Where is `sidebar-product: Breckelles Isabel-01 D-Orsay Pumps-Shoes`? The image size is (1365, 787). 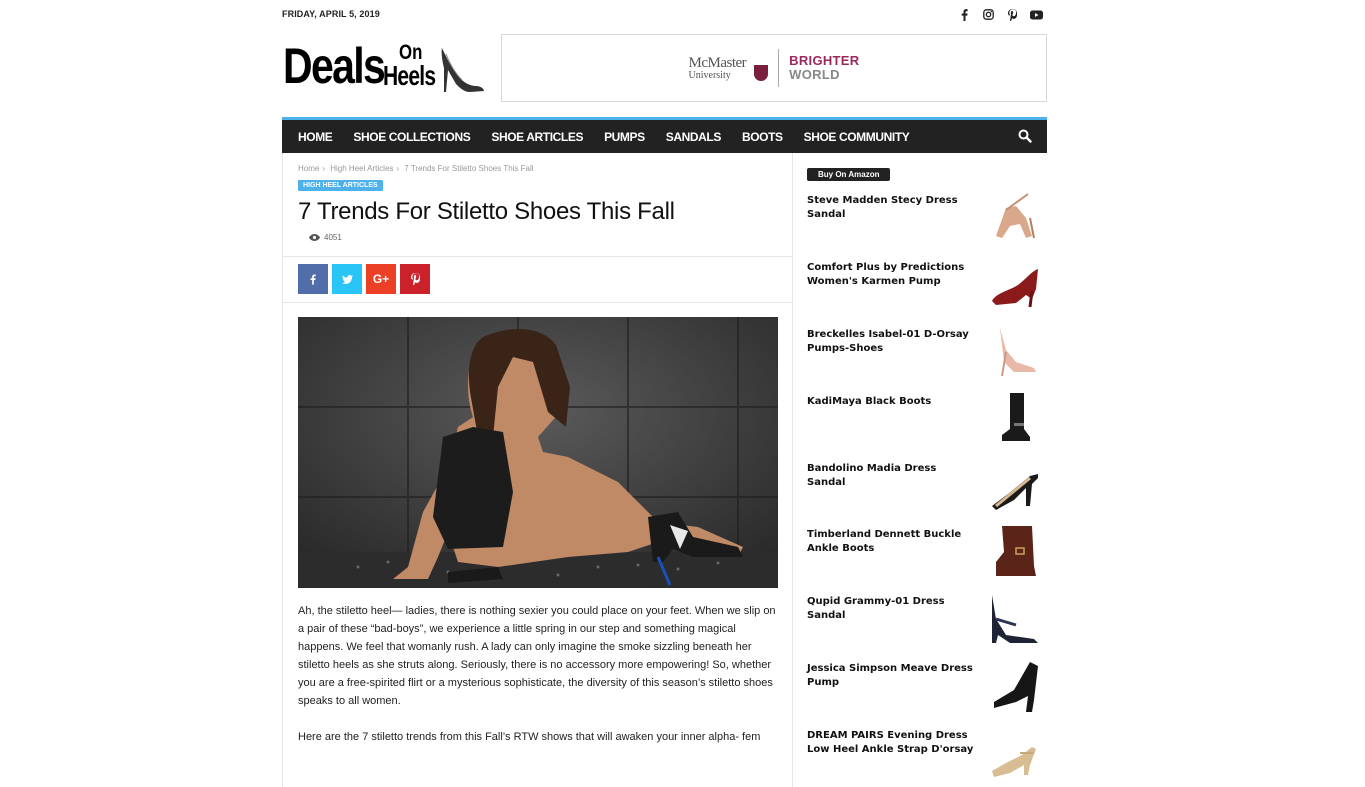
sidebar-product: Breckelles Isabel-01 D-Orsay Pumps-Shoes is located at coordinates (924, 355).